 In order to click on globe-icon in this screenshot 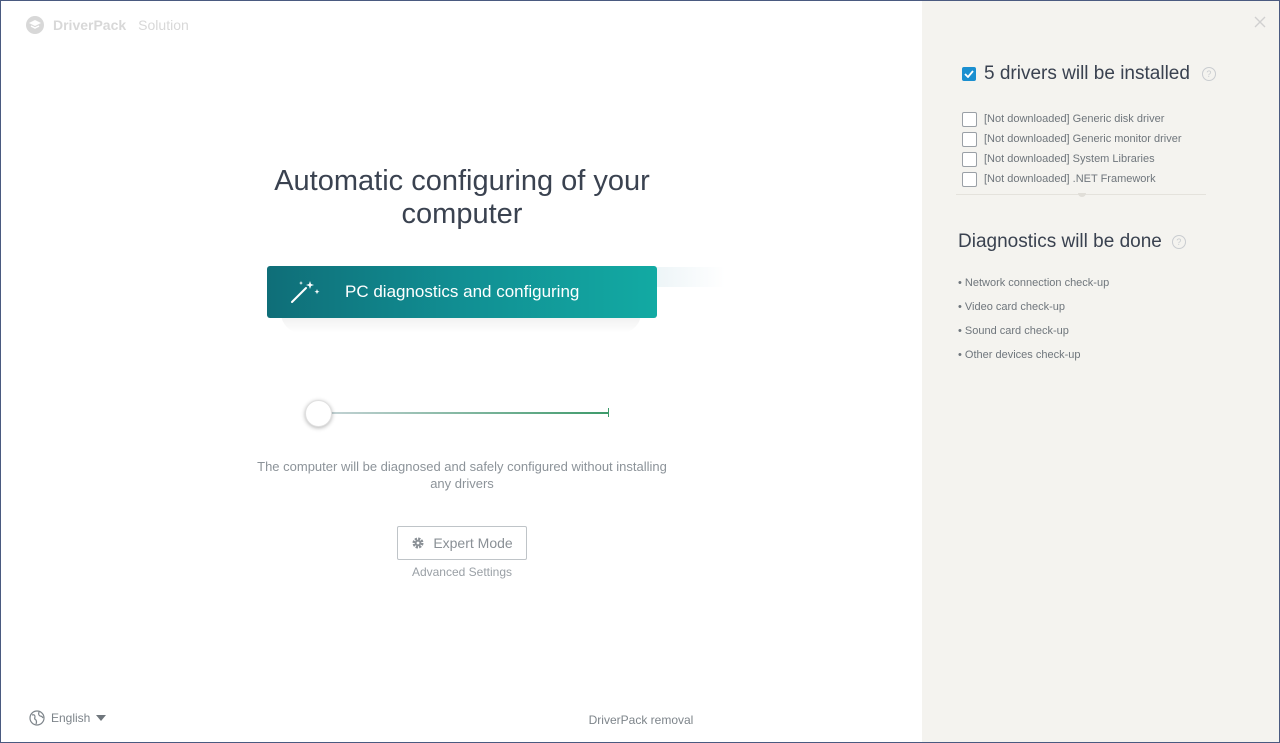, I will do `click(37, 718)`.